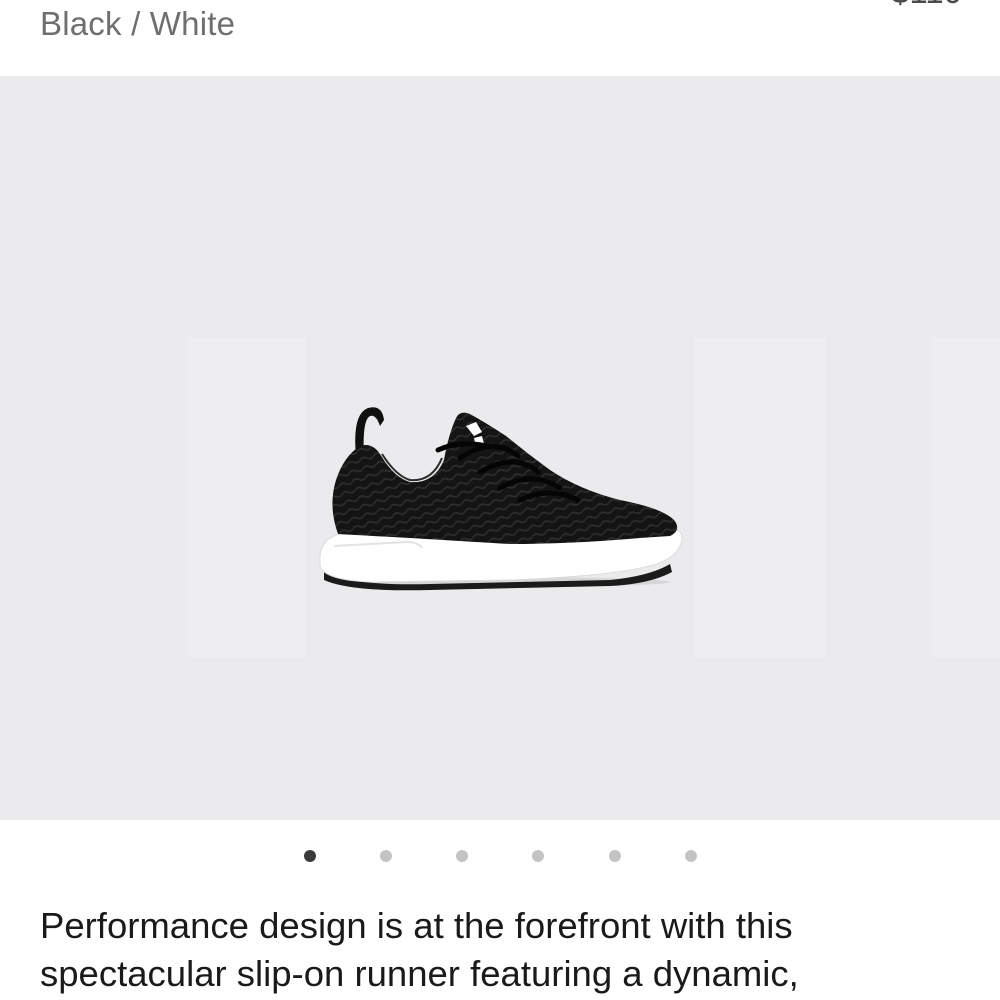 The height and width of the screenshot is (1000, 1000). Describe the element at coordinates (500, 856) in the screenshot. I see `gallery-pagination` at that location.